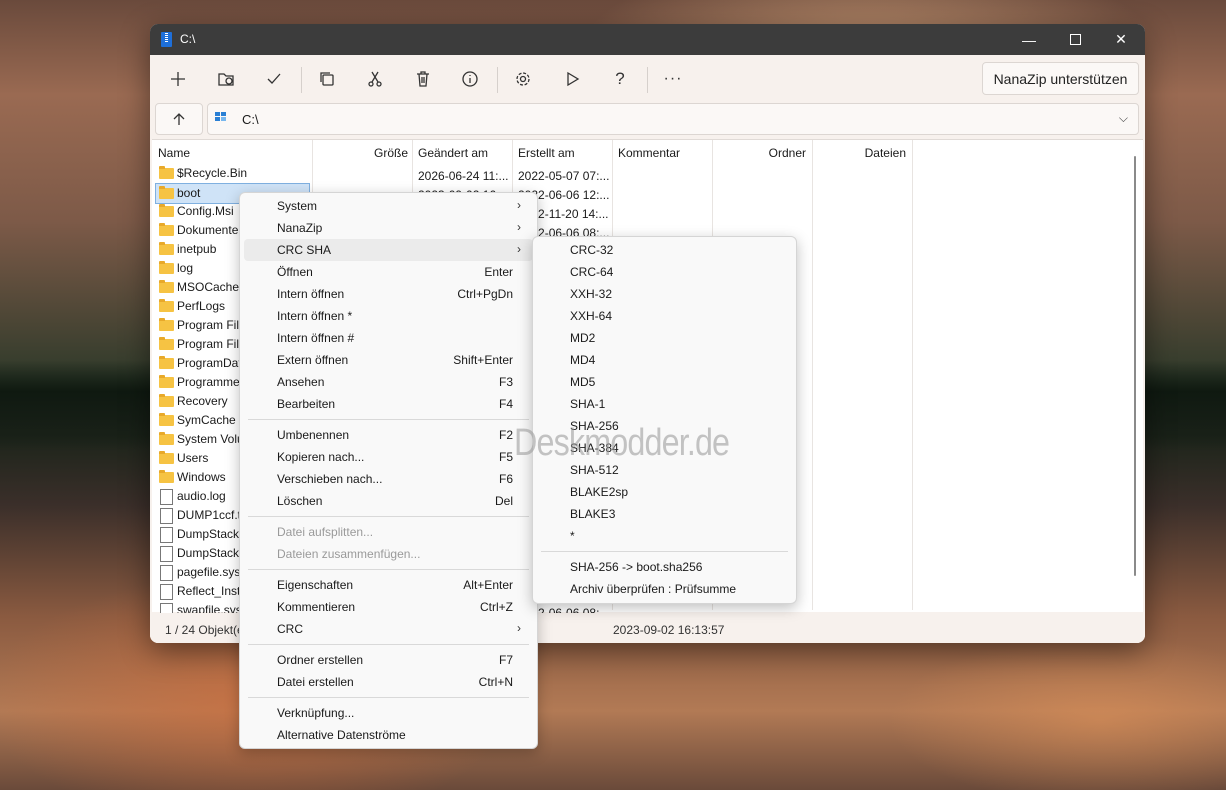  What do you see at coordinates (588, 404) in the screenshot?
I see `menu-item-label: SHA-1` at bounding box center [588, 404].